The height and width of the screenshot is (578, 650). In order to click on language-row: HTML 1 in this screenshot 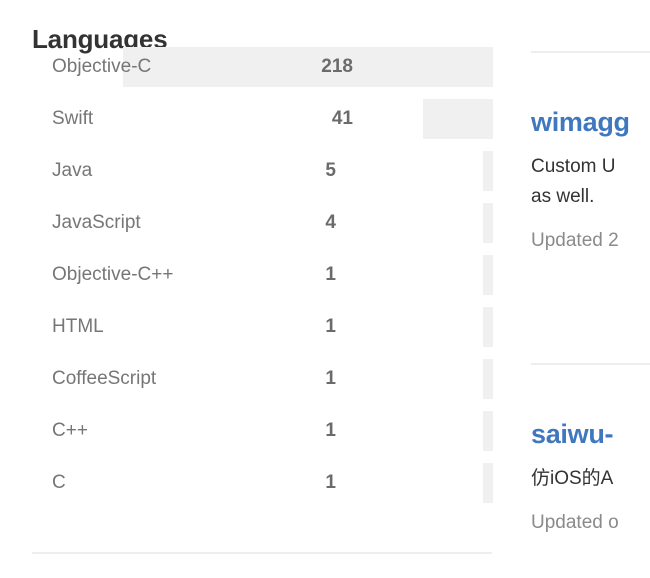, I will do `click(255, 333)`.